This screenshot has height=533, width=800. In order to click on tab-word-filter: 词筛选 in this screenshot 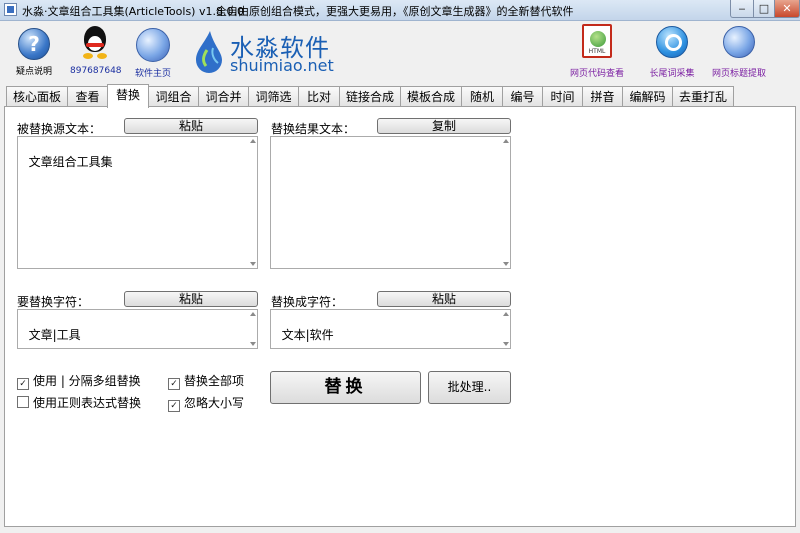, I will do `click(273, 96)`.